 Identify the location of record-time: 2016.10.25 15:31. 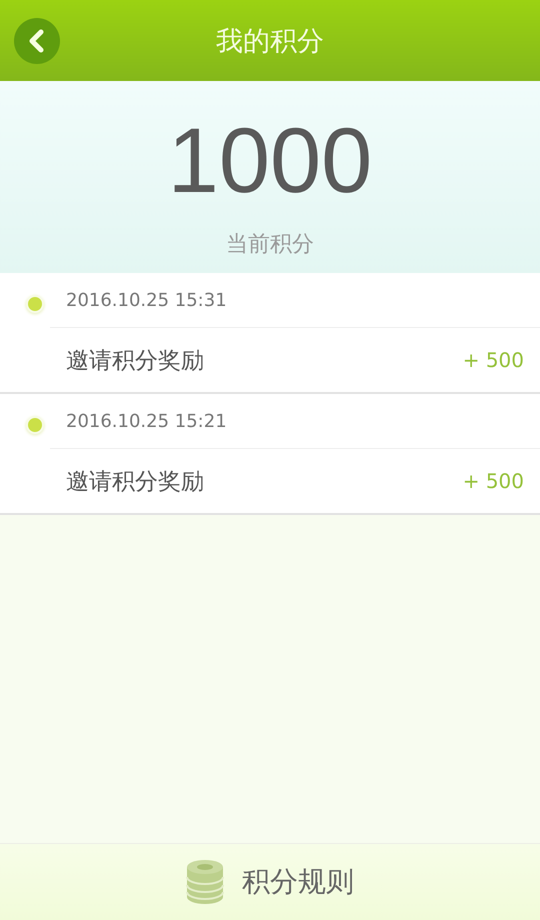
(146, 300).